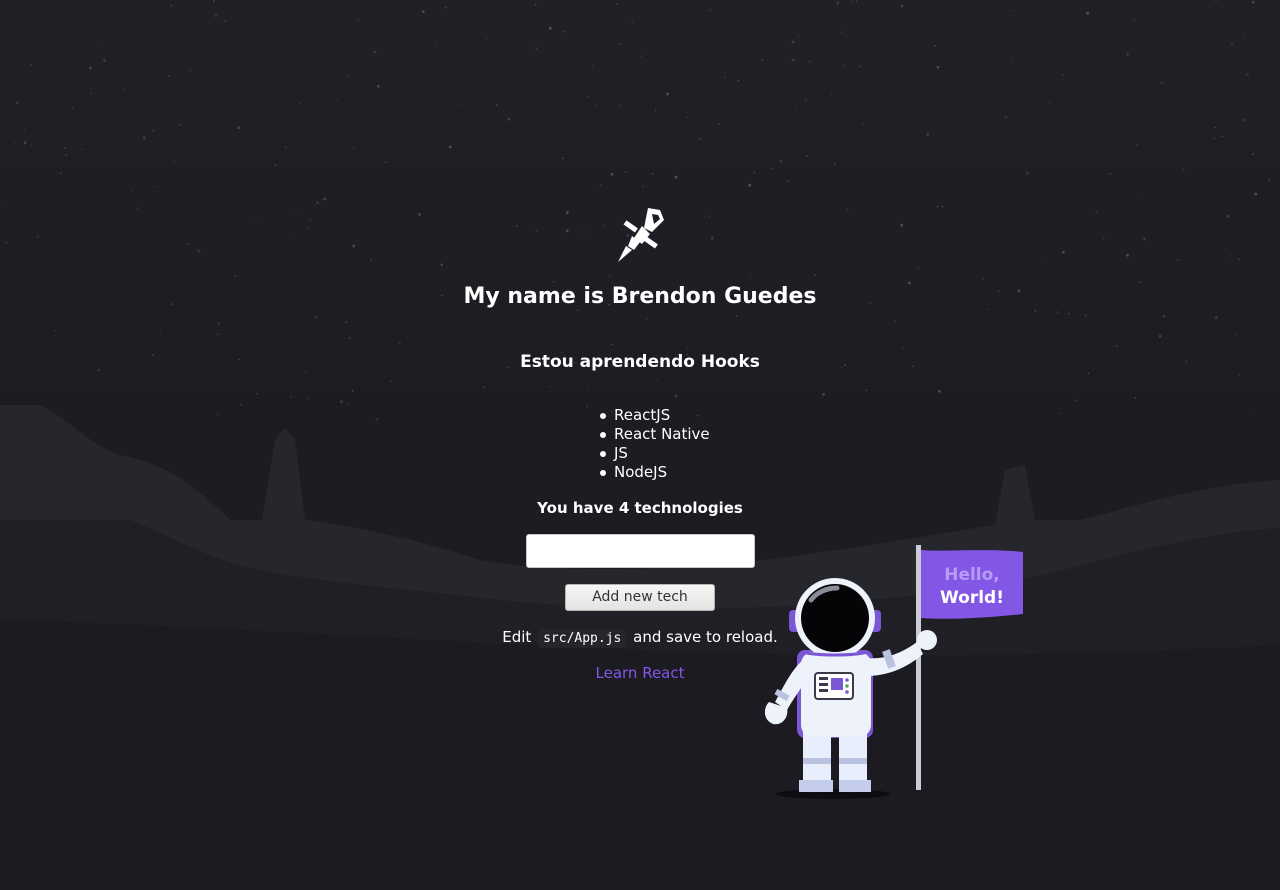  I want to click on add-tech-button: Add new tech, so click(640, 597).